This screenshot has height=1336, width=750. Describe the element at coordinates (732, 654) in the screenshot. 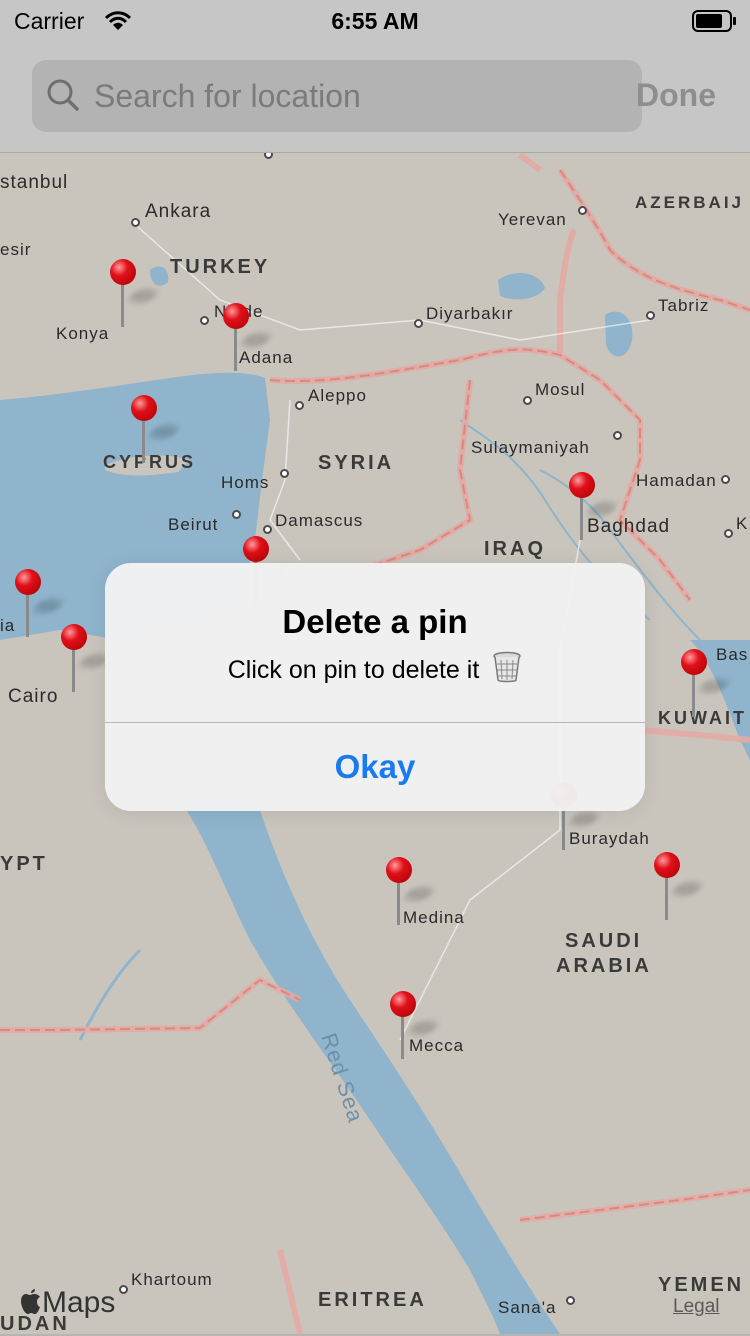

I see `city-label-basra: Bas` at that location.